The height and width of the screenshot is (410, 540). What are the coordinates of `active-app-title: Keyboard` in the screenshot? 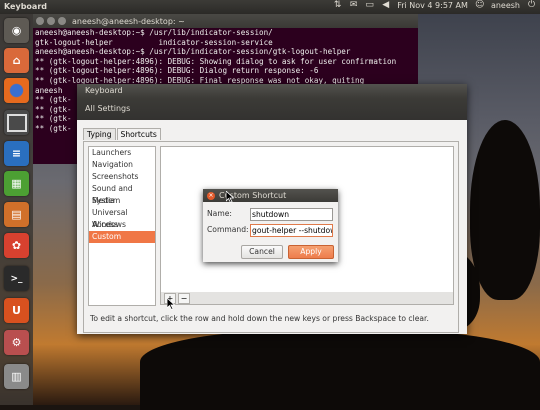 It's located at (25, 6).